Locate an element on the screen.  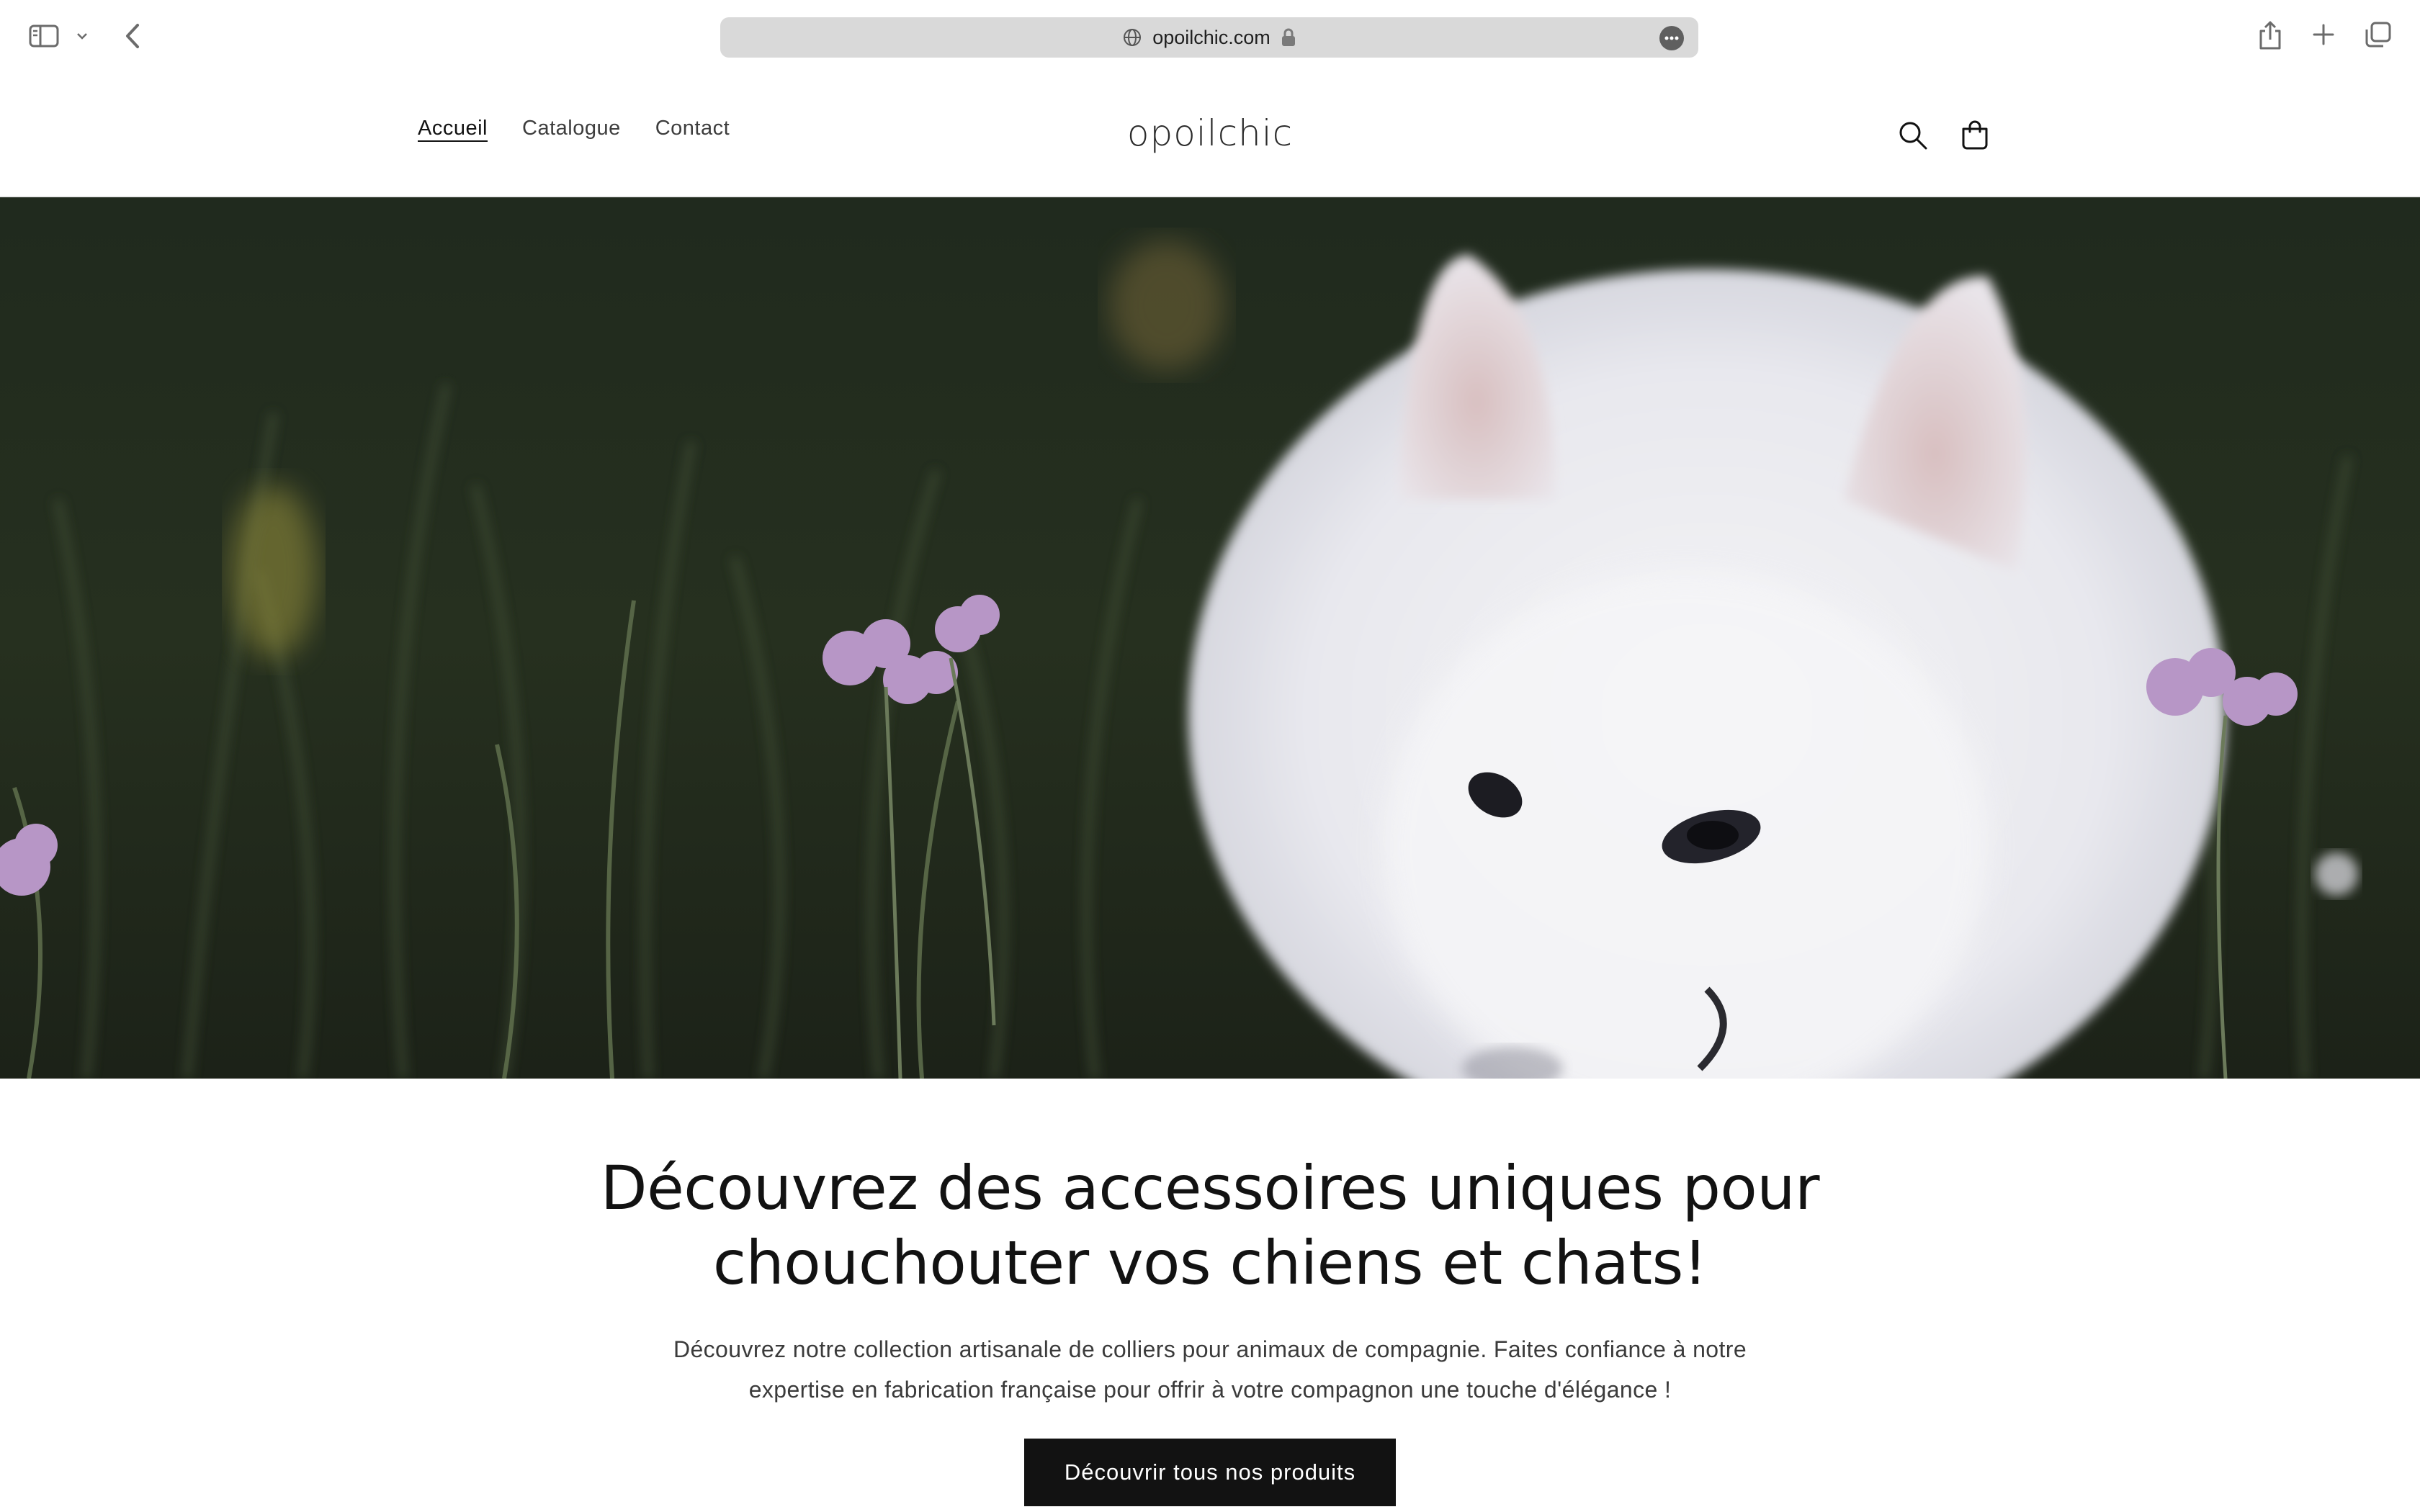
sidebar-icon is located at coordinates (43, 36).